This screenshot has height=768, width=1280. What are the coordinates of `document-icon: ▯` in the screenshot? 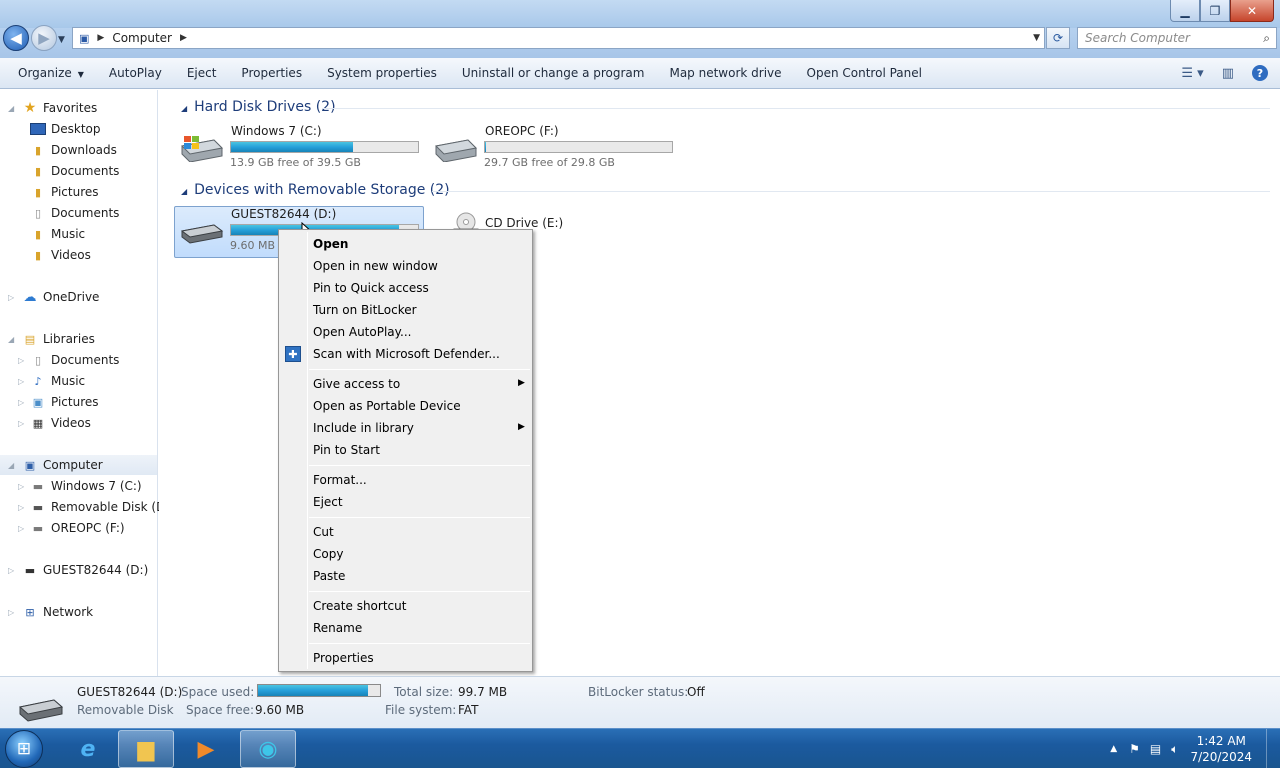 It's located at (38, 360).